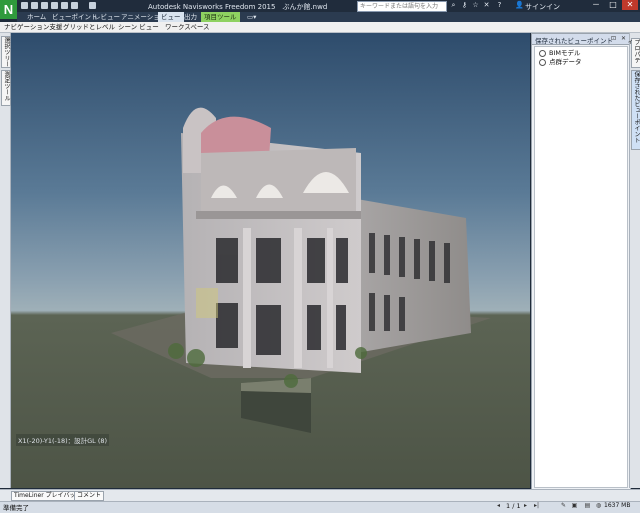 The height and width of the screenshot is (513, 640). Describe the element at coordinates (613, 5) in the screenshot. I see `maximize-button: □` at that location.